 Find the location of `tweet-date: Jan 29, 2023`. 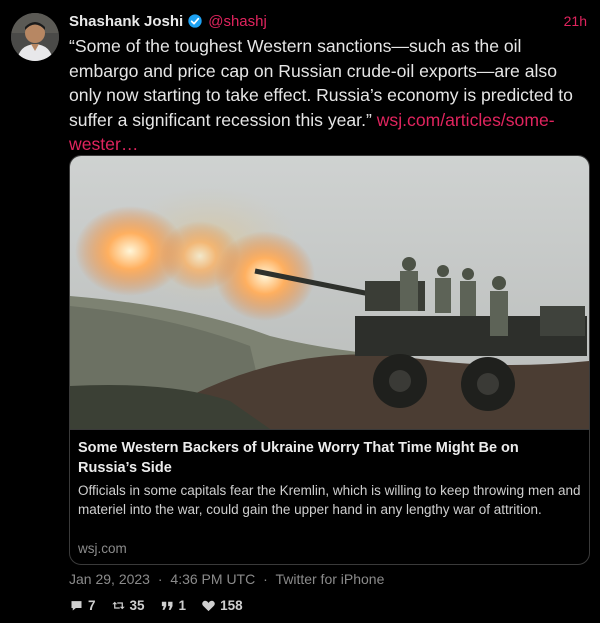

tweet-date: Jan 29, 2023 is located at coordinates (109, 579).